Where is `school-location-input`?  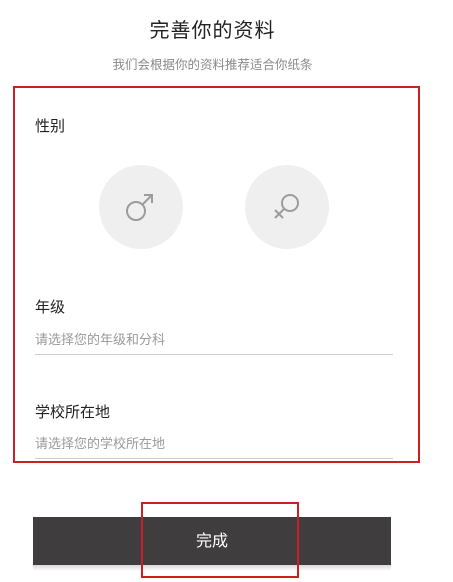 school-location-input is located at coordinates (214, 444).